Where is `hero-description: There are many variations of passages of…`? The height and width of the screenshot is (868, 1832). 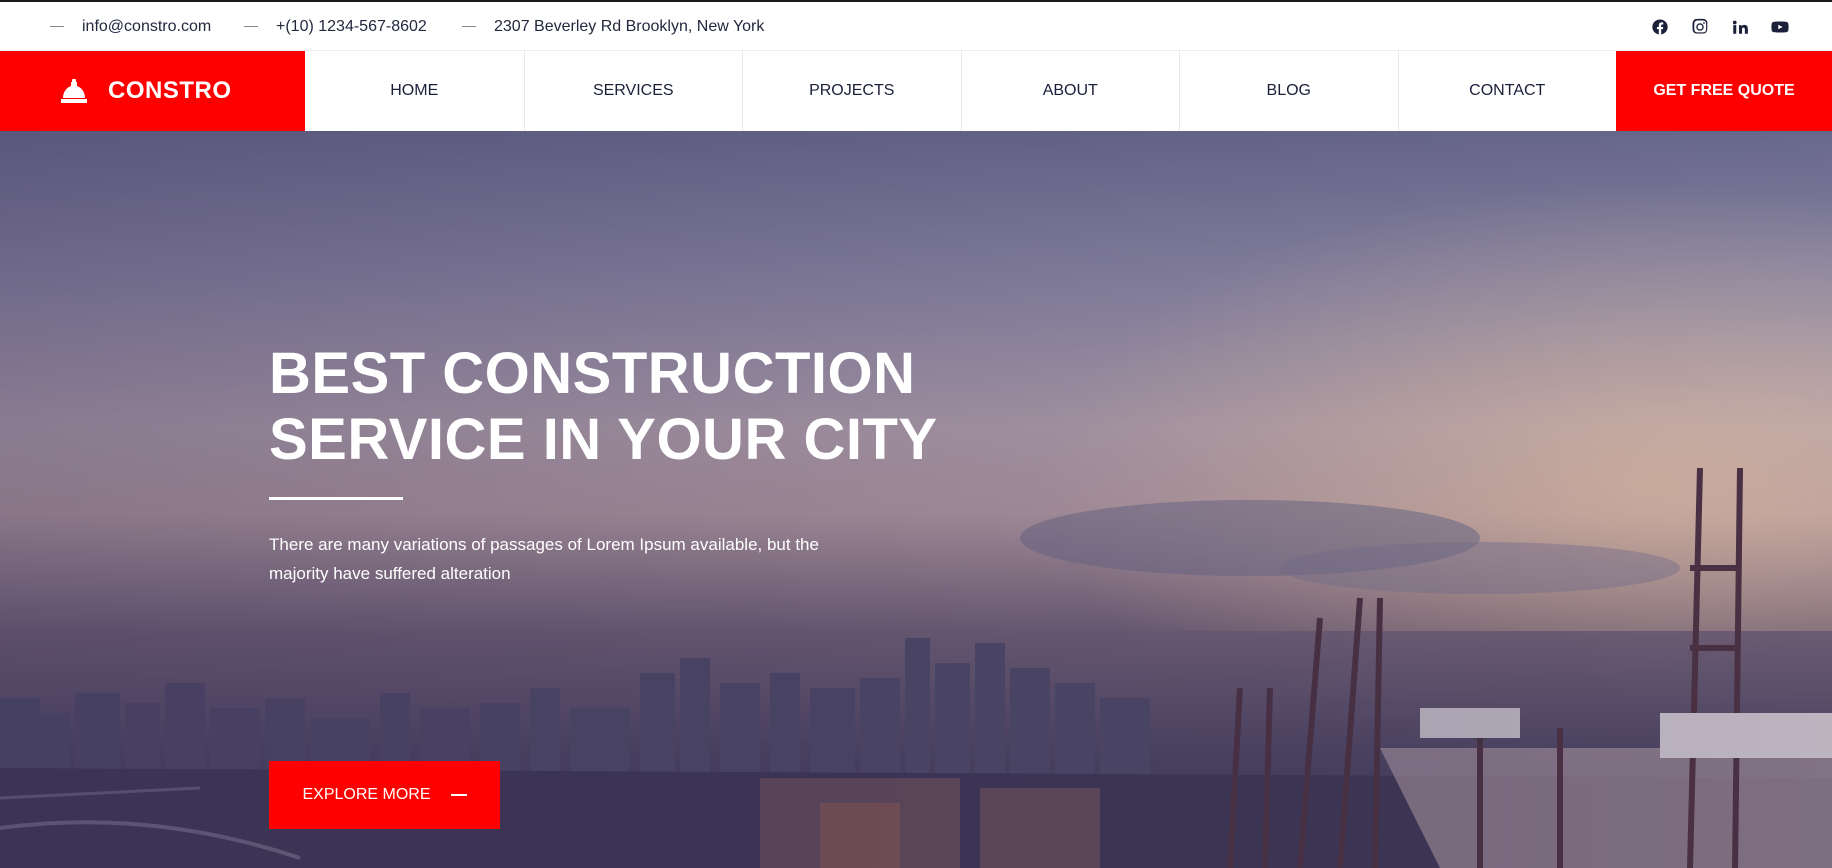
hero-description: There are many variations of passages of… is located at coordinates (544, 559).